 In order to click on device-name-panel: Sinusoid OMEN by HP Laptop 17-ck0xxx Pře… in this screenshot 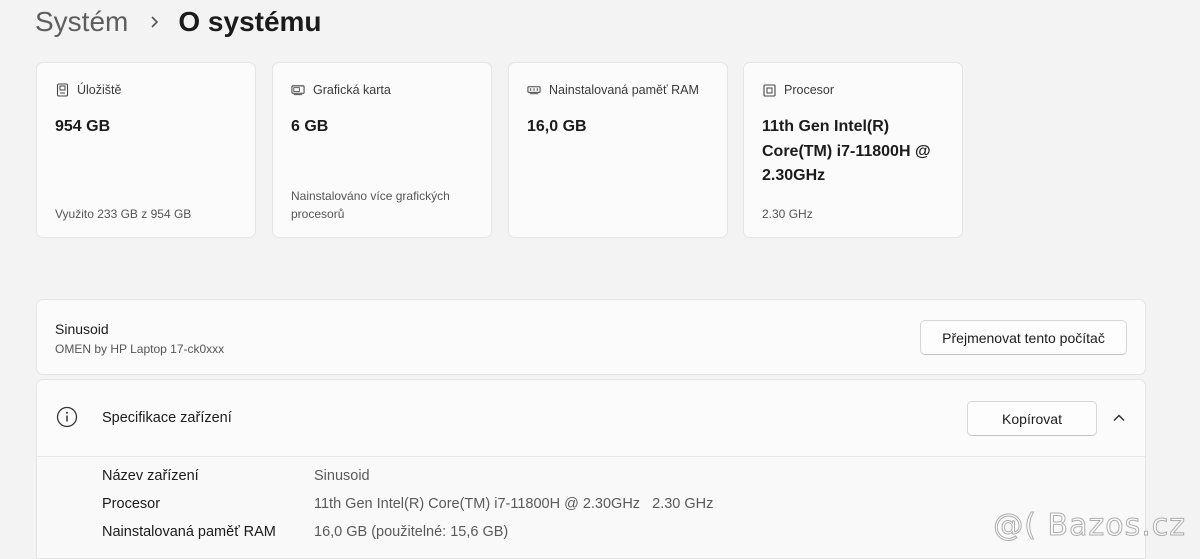, I will do `click(591, 337)`.